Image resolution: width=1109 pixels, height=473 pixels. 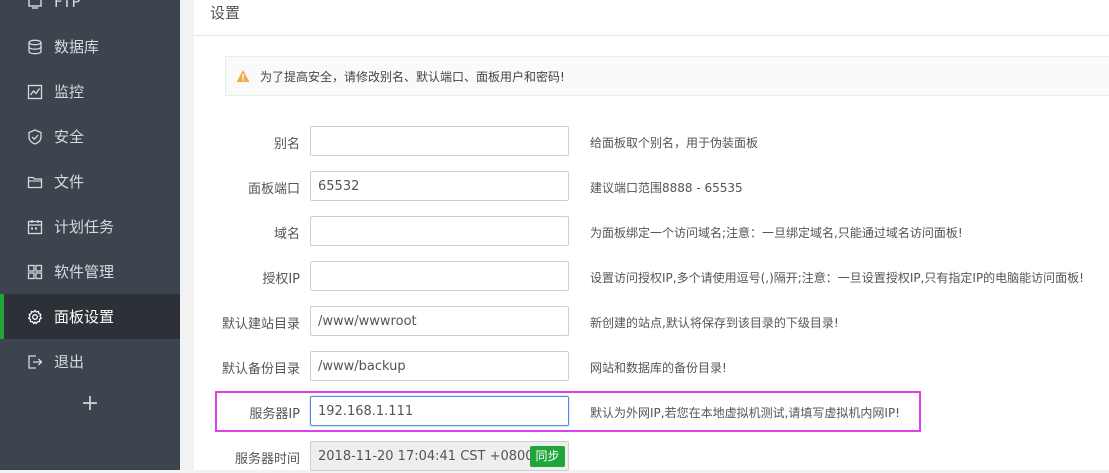 I want to click on security-alert: 为了提高安全，请修改别名、默认端口、面板用户和密码!, so click(x=667, y=76).